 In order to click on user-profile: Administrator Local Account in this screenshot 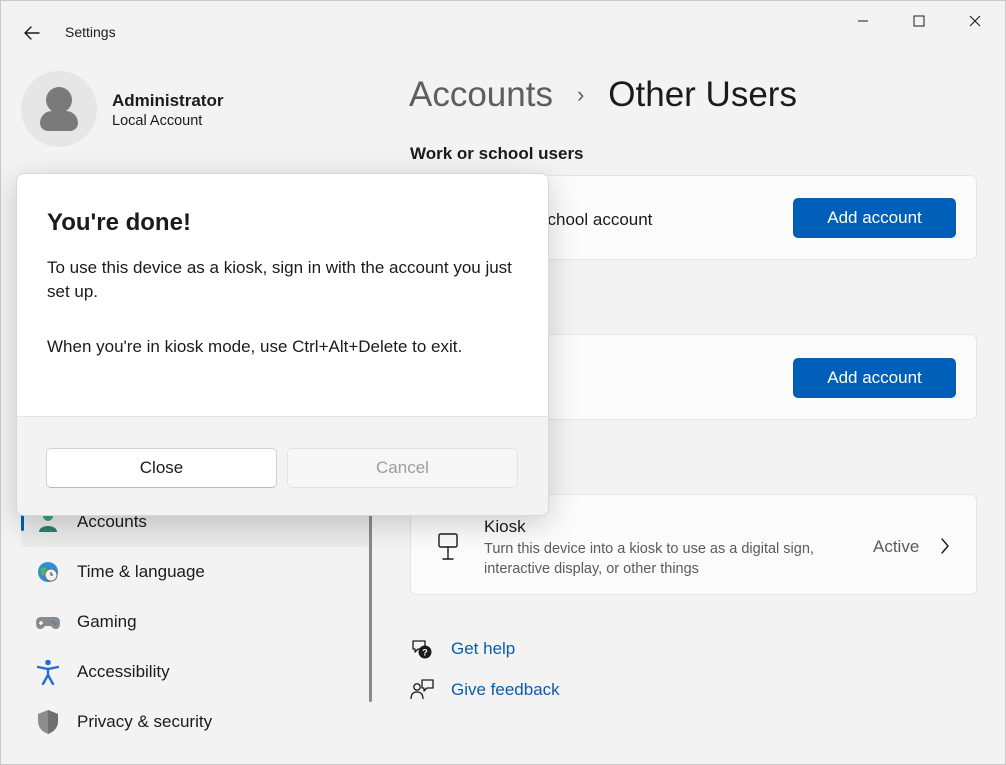, I will do `click(186, 110)`.